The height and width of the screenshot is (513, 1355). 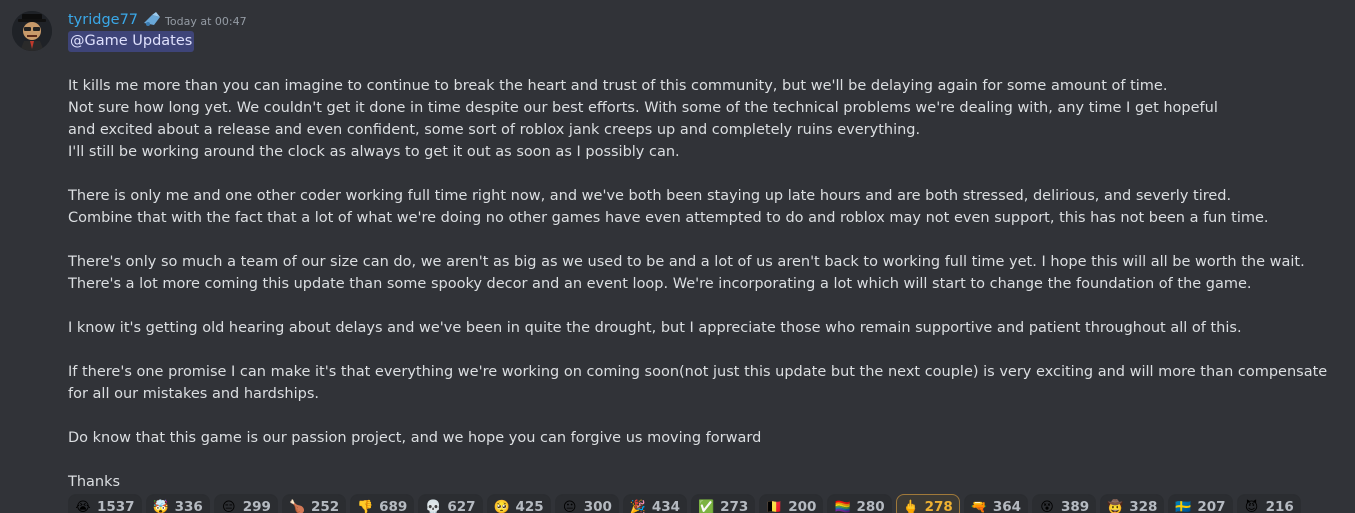 I want to click on reaction-button: 🖕 278, so click(x=927, y=503).